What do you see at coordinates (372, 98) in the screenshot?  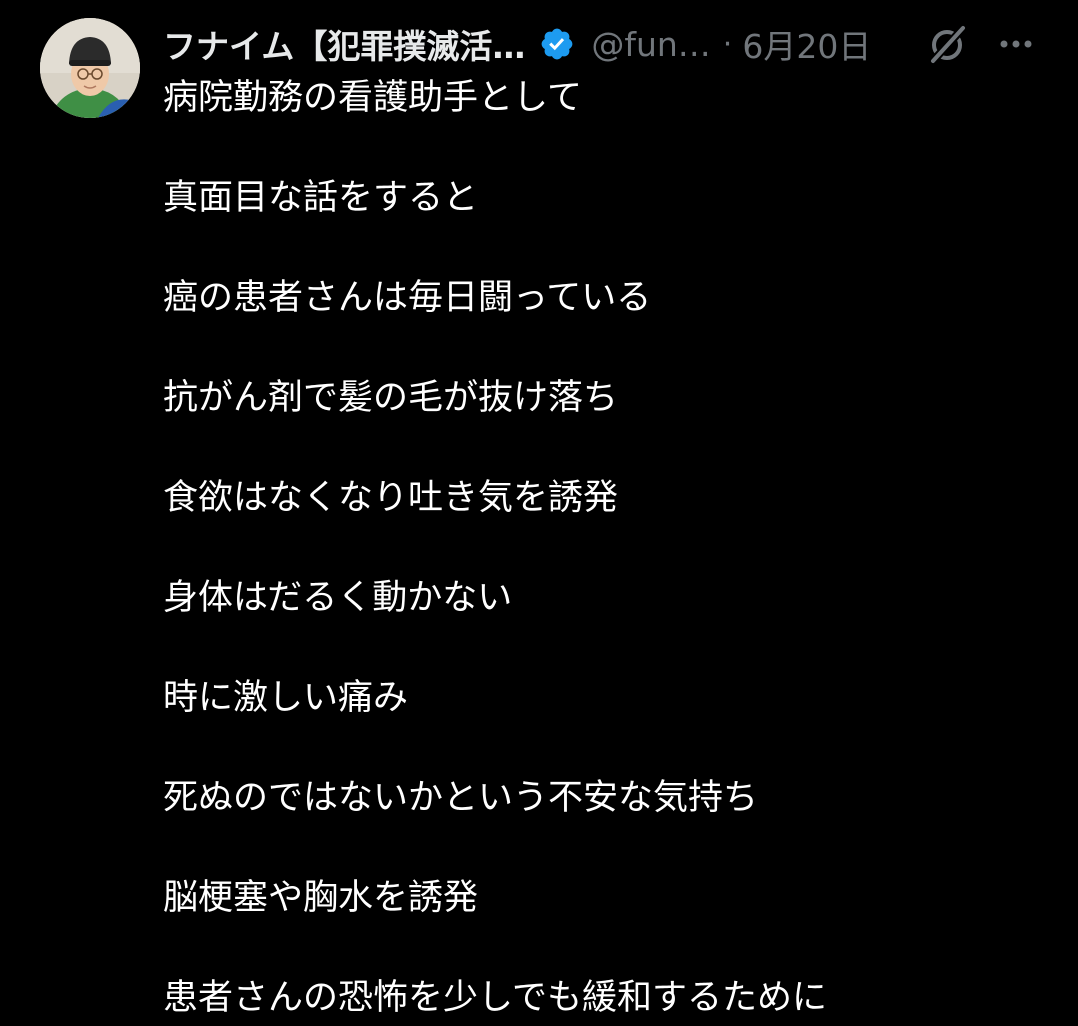 I see `tweet-line: 病院勤務の看護助手として` at bounding box center [372, 98].